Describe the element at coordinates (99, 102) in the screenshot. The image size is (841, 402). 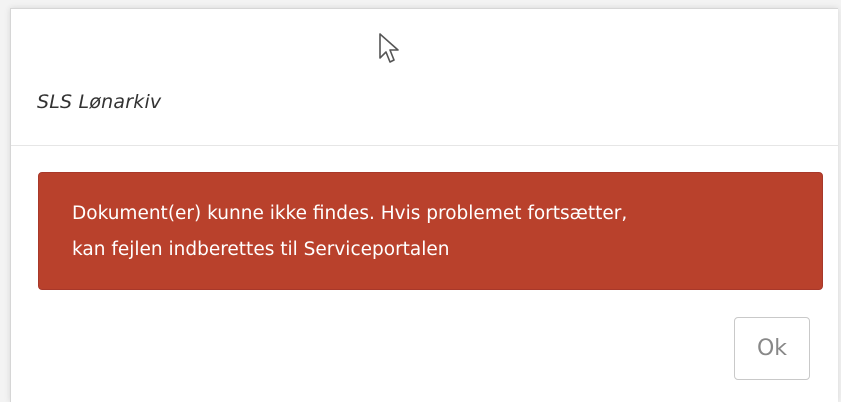
I see `dialog-title: SLS Lønarkiv` at that location.